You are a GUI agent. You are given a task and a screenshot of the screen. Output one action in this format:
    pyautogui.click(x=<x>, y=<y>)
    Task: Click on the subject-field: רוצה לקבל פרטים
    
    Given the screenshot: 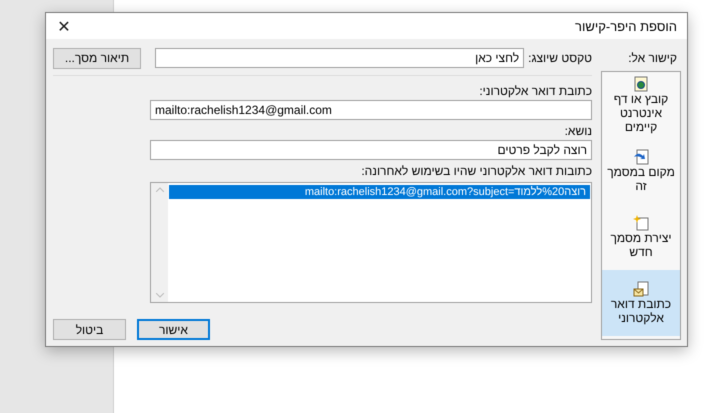 What is the action you would take?
    pyautogui.click(x=371, y=150)
    